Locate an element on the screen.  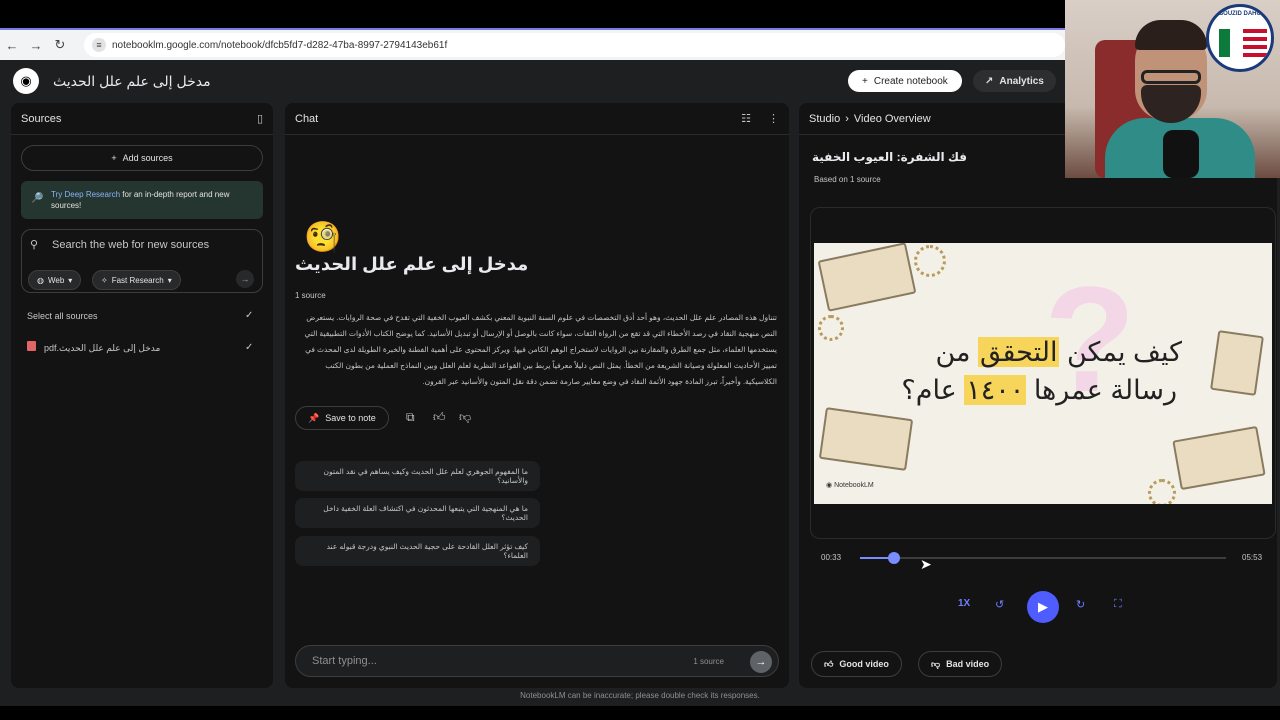
notebooklm-logo-icon: ◉ is located at coordinates (26, 81).